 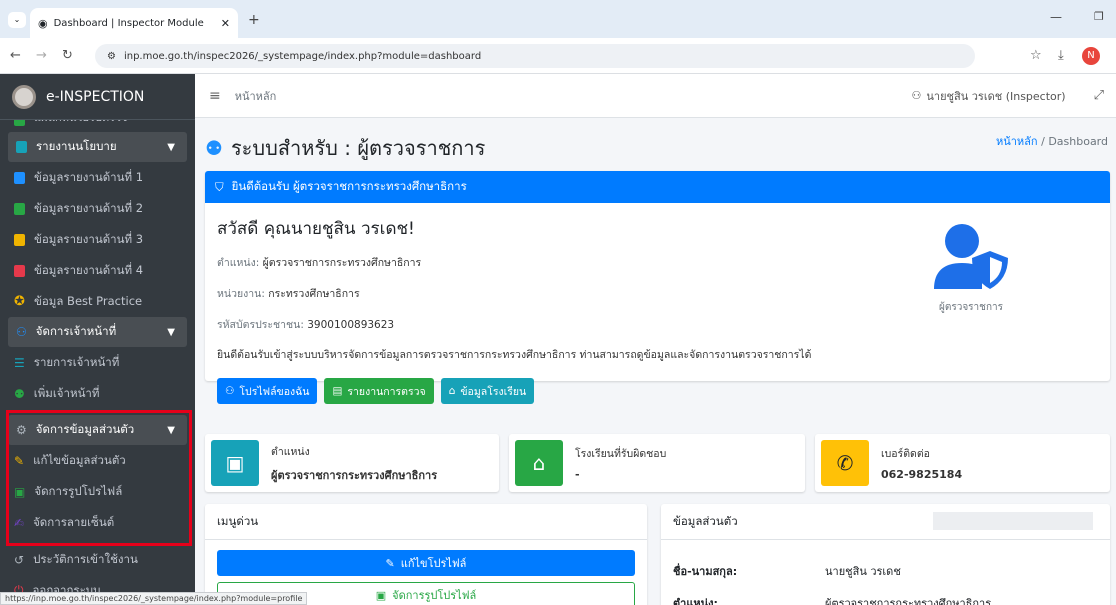 What do you see at coordinates (225, 23) in the screenshot?
I see `close-tab-icon: ✕` at bounding box center [225, 23].